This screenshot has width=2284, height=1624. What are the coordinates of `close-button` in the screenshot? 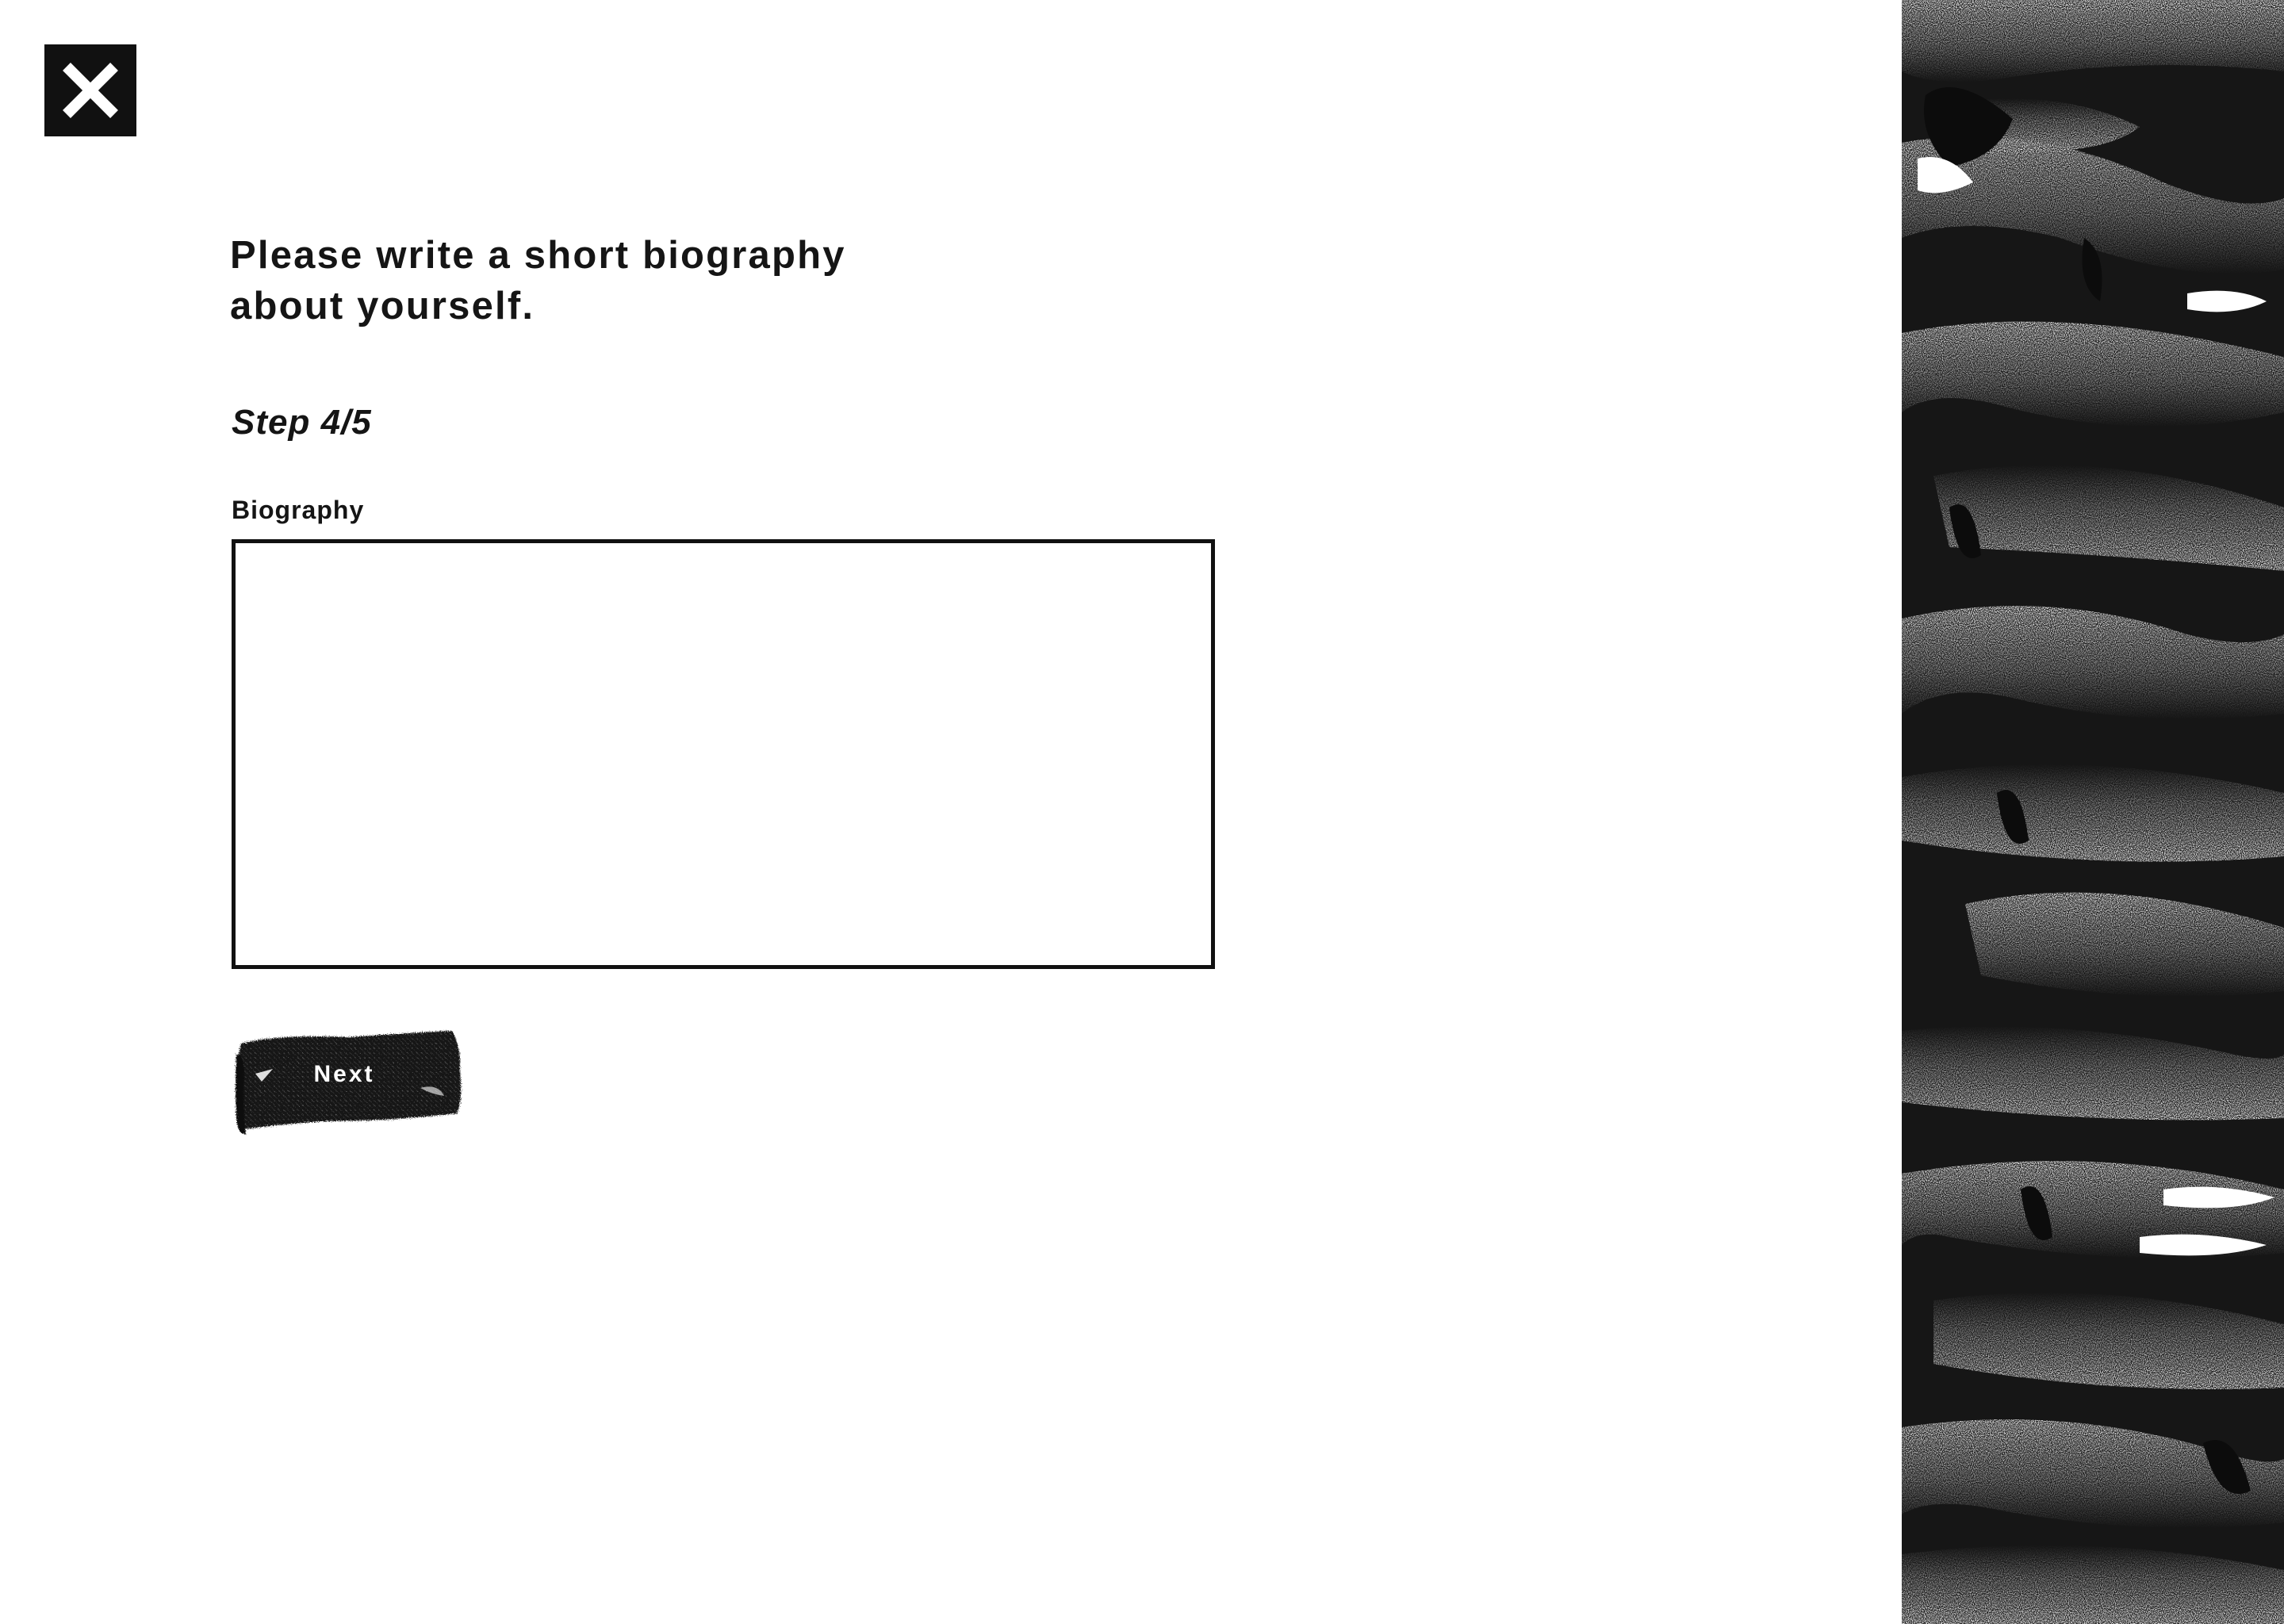 It's located at (90, 90).